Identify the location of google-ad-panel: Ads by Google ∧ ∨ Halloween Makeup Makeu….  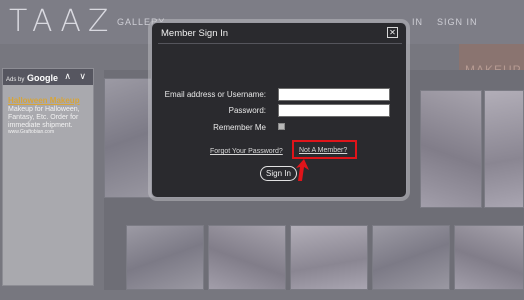
(48, 177).